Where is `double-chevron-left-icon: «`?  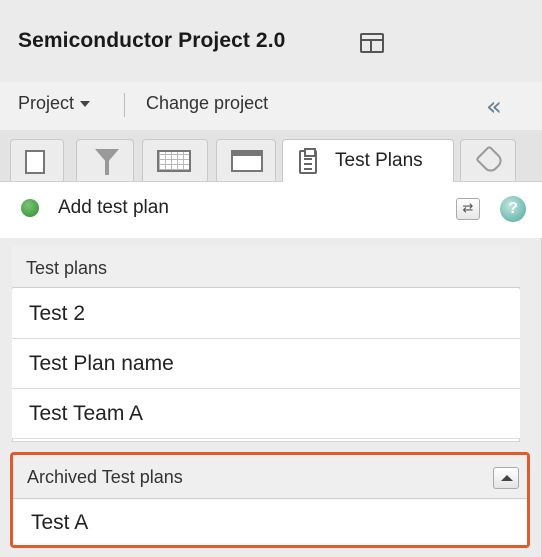 double-chevron-left-icon: « is located at coordinates (494, 107).